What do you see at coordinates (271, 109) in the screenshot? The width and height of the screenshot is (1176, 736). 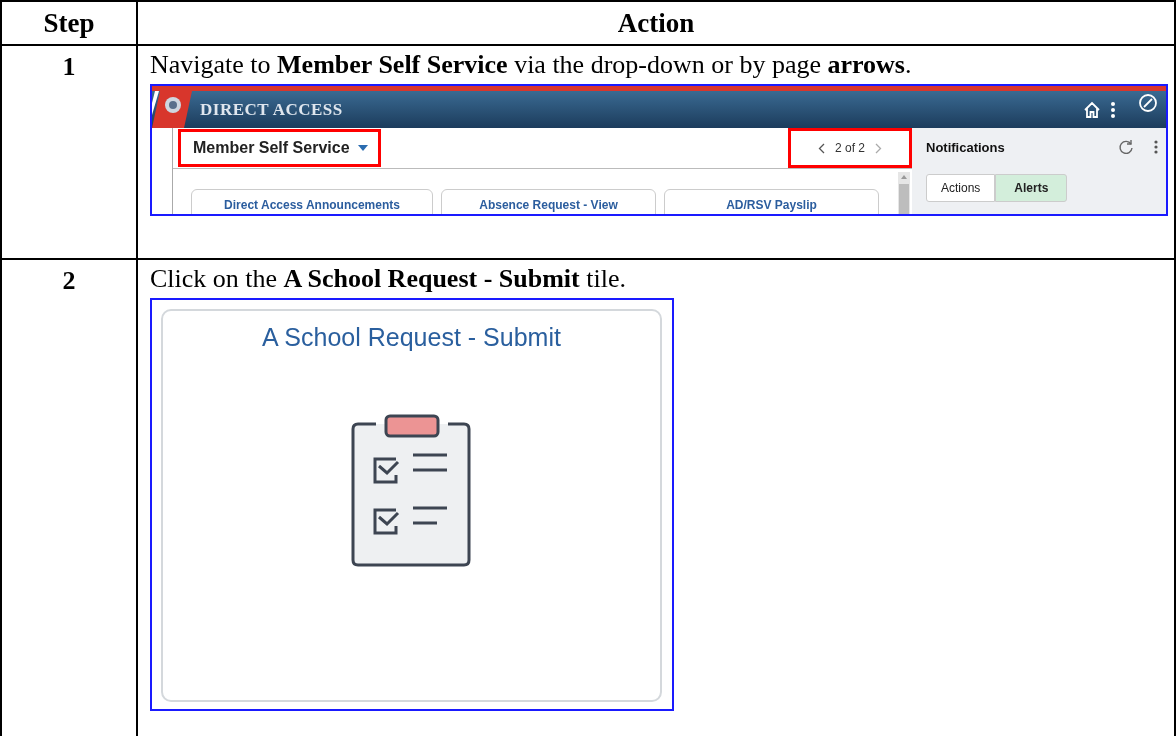 I see `app-title: DIRECT ACCESS` at bounding box center [271, 109].